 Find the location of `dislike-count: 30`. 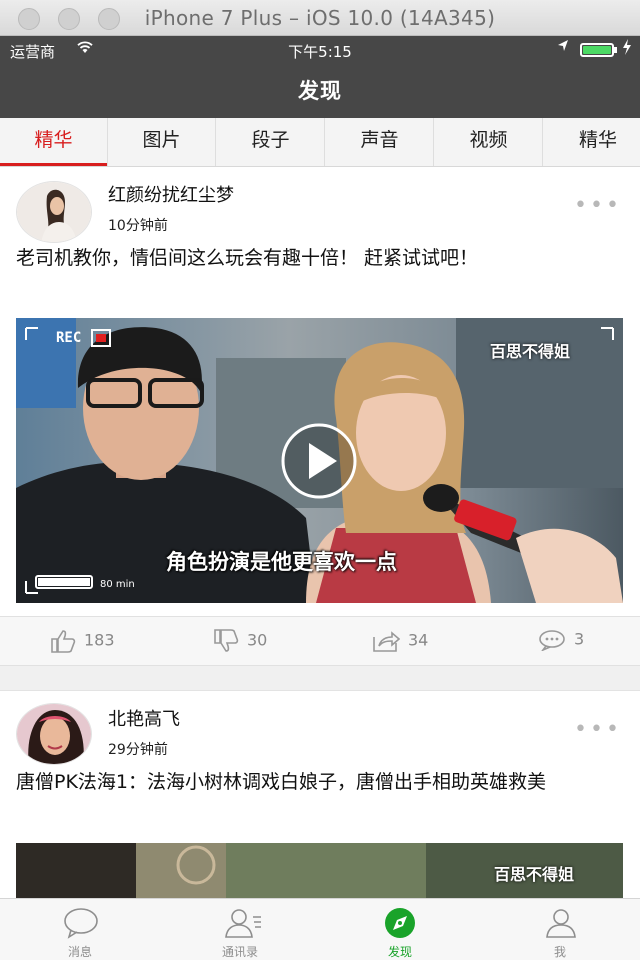

dislike-count: 30 is located at coordinates (257, 640).